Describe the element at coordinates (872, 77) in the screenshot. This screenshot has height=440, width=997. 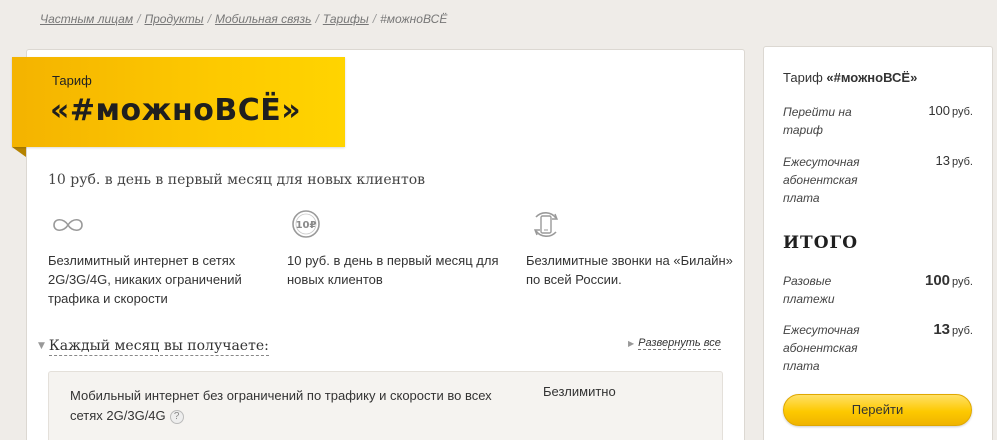
I see `summary-title-name: «#можноВСЁ»` at that location.